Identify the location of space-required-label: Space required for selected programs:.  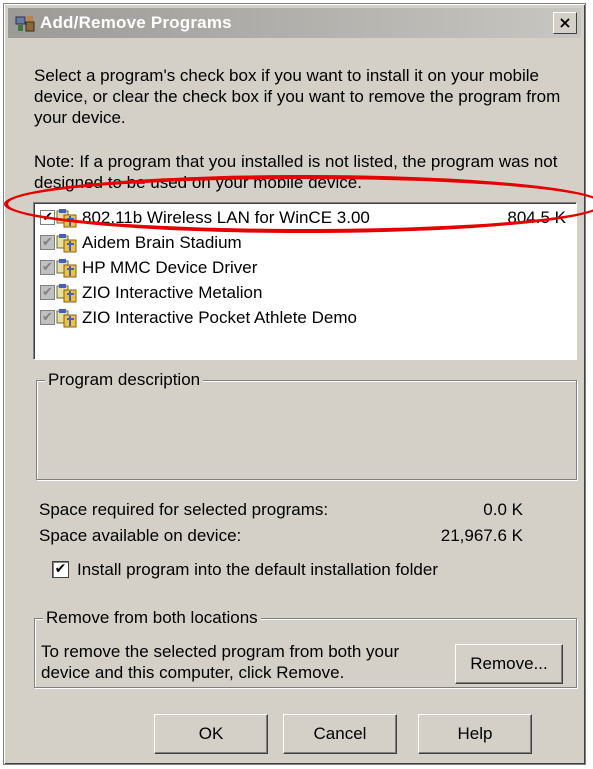
(184, 509).